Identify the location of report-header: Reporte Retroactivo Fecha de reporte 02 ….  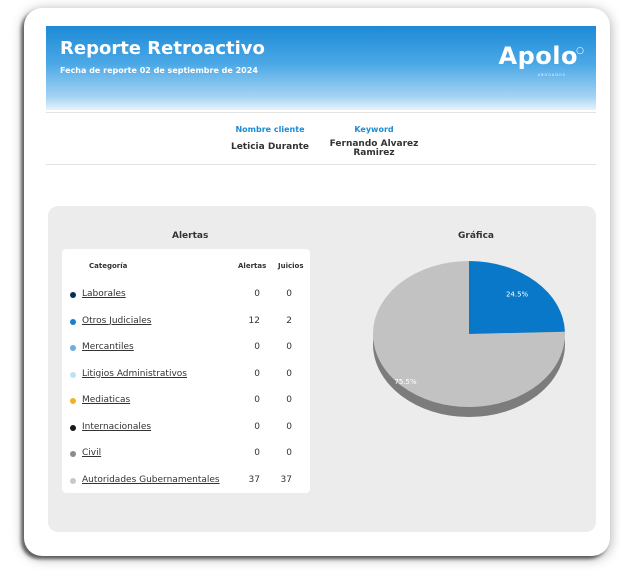
(321, 68).